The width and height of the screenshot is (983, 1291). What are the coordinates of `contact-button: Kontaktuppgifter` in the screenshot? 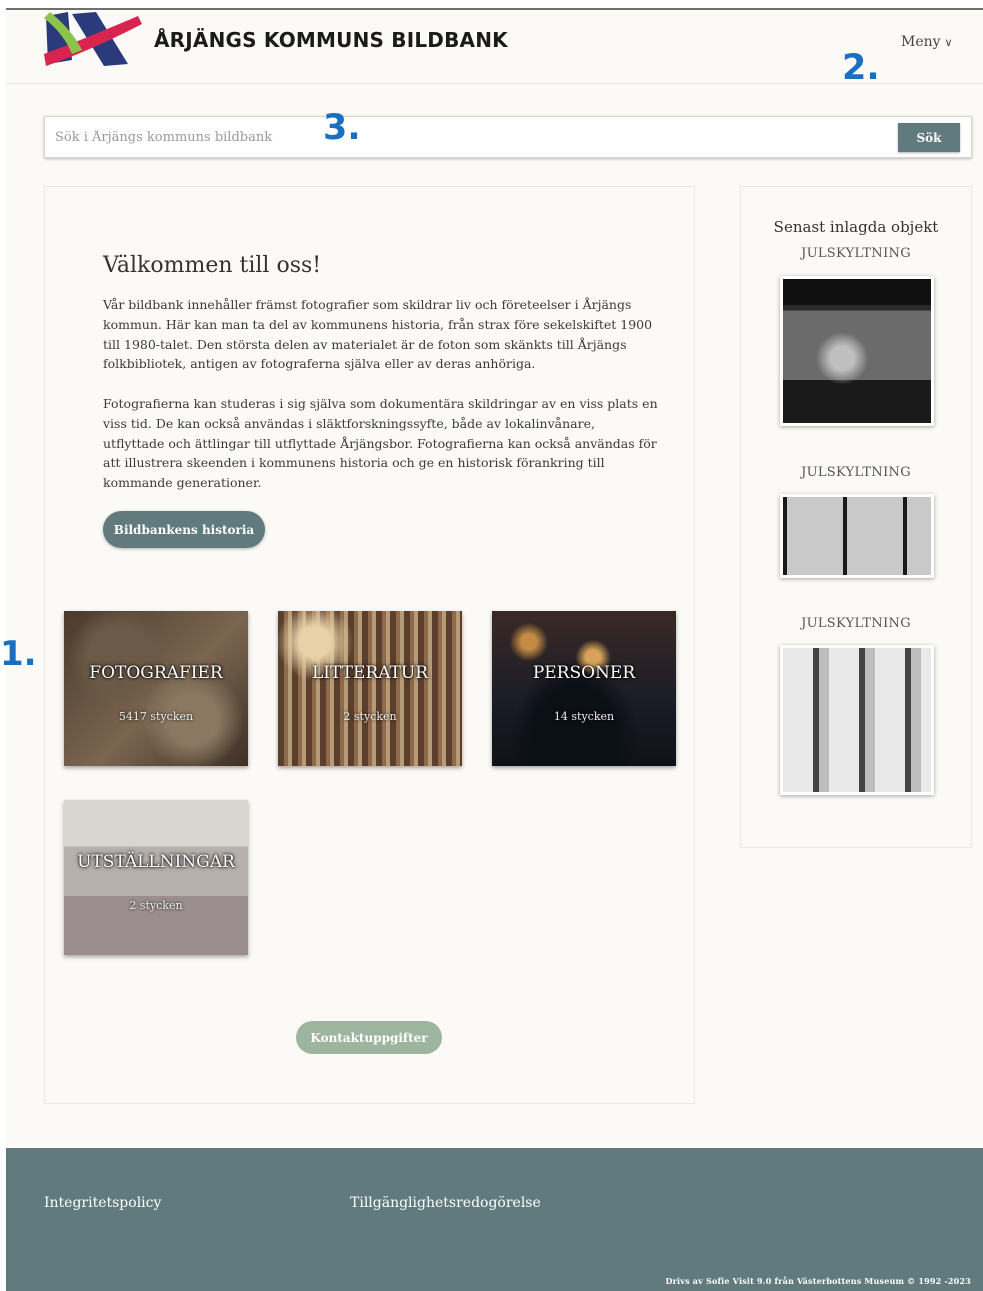 It's located at (369, 1037).